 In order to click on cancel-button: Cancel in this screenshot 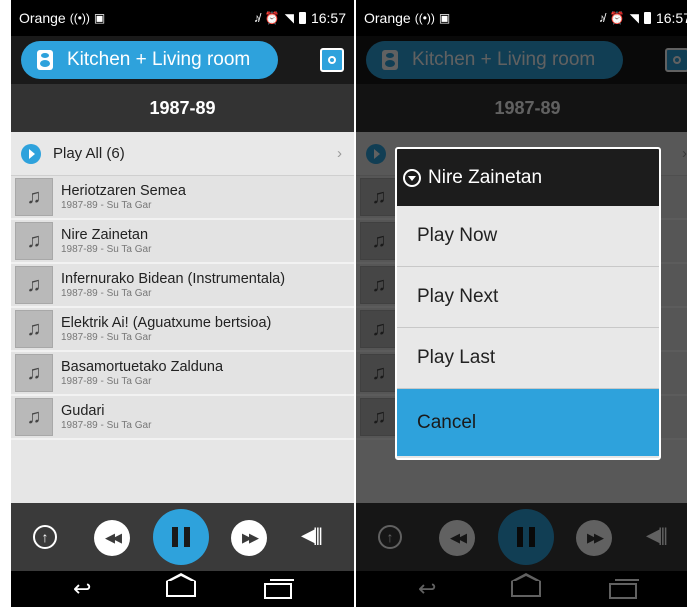, I will do `click(528, 422)`.